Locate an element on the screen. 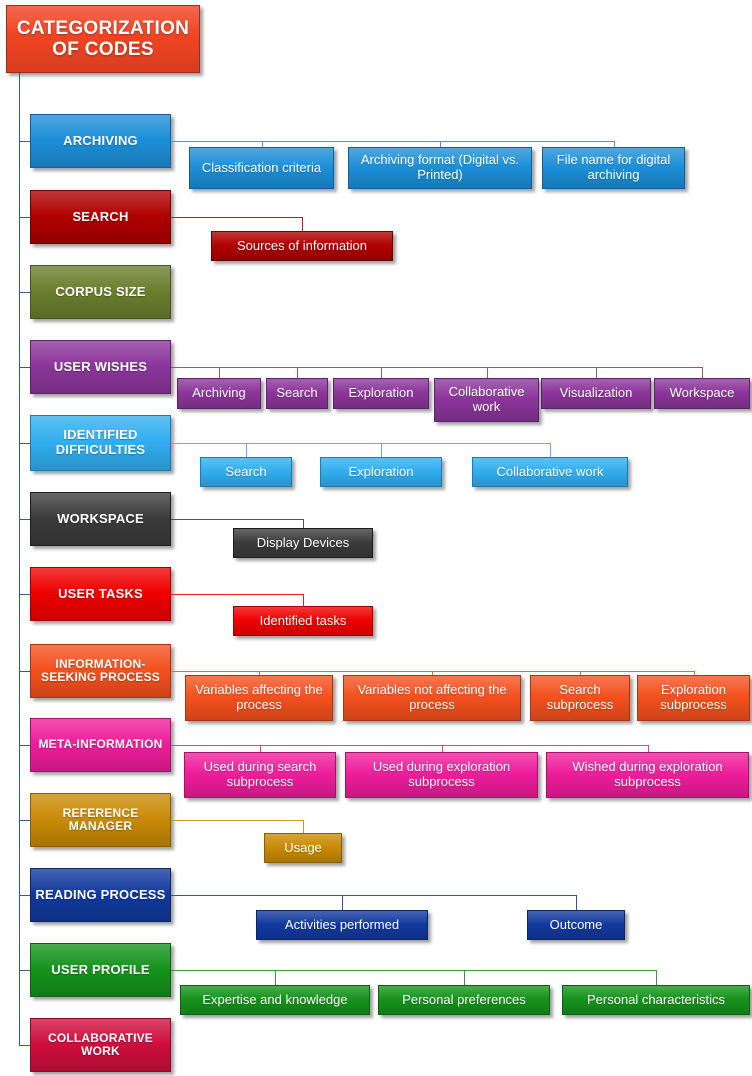  subcategory-identified-difficulties-exploration: Exploration is located at coordinates (381, 472).